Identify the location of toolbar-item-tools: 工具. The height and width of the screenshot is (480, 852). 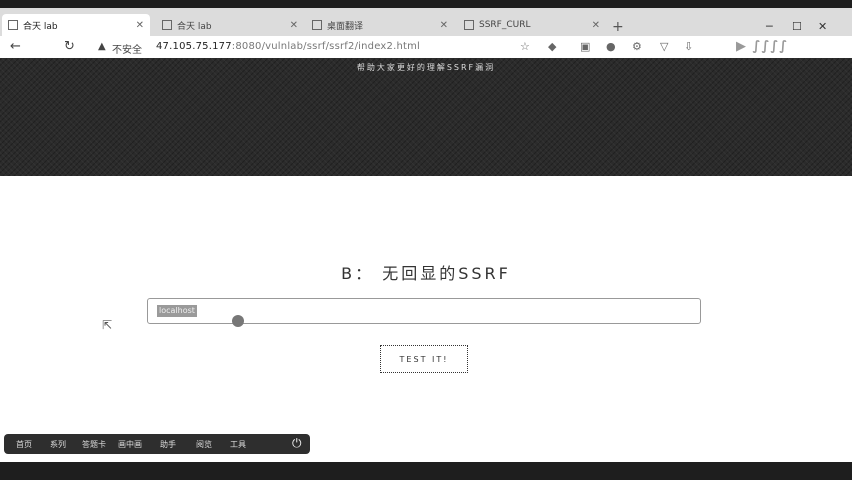
(238, 444).